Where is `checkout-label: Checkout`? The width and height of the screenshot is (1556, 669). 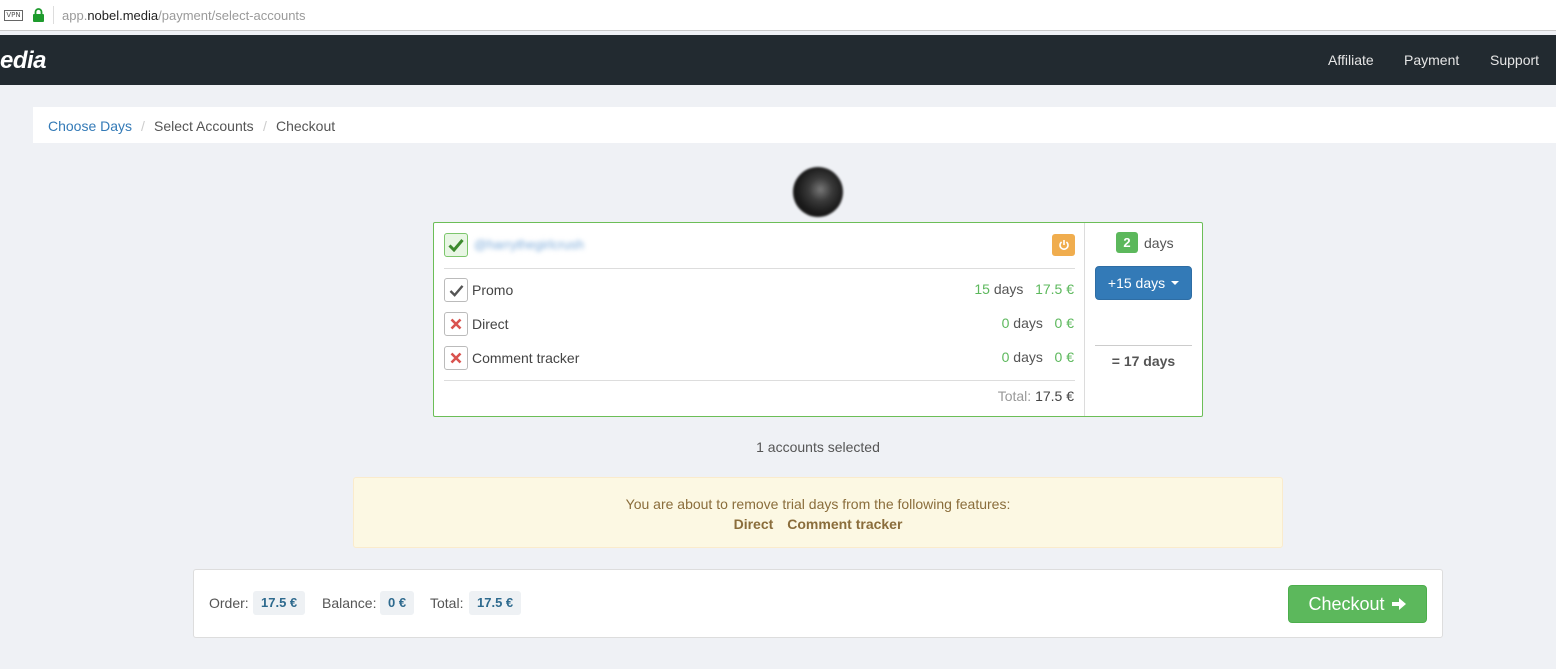 checkout-label: Checkout is located at coordinates (1346, 603).